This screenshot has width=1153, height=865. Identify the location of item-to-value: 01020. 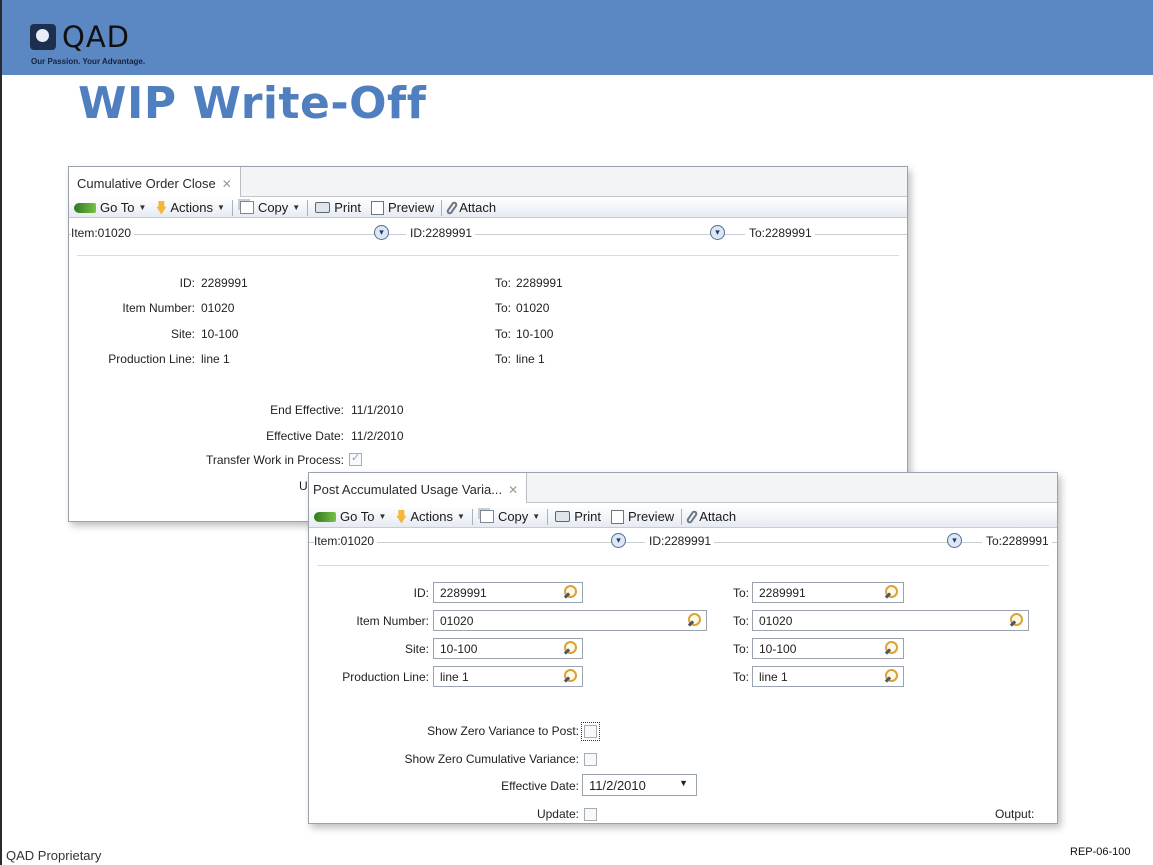
(533, 308).